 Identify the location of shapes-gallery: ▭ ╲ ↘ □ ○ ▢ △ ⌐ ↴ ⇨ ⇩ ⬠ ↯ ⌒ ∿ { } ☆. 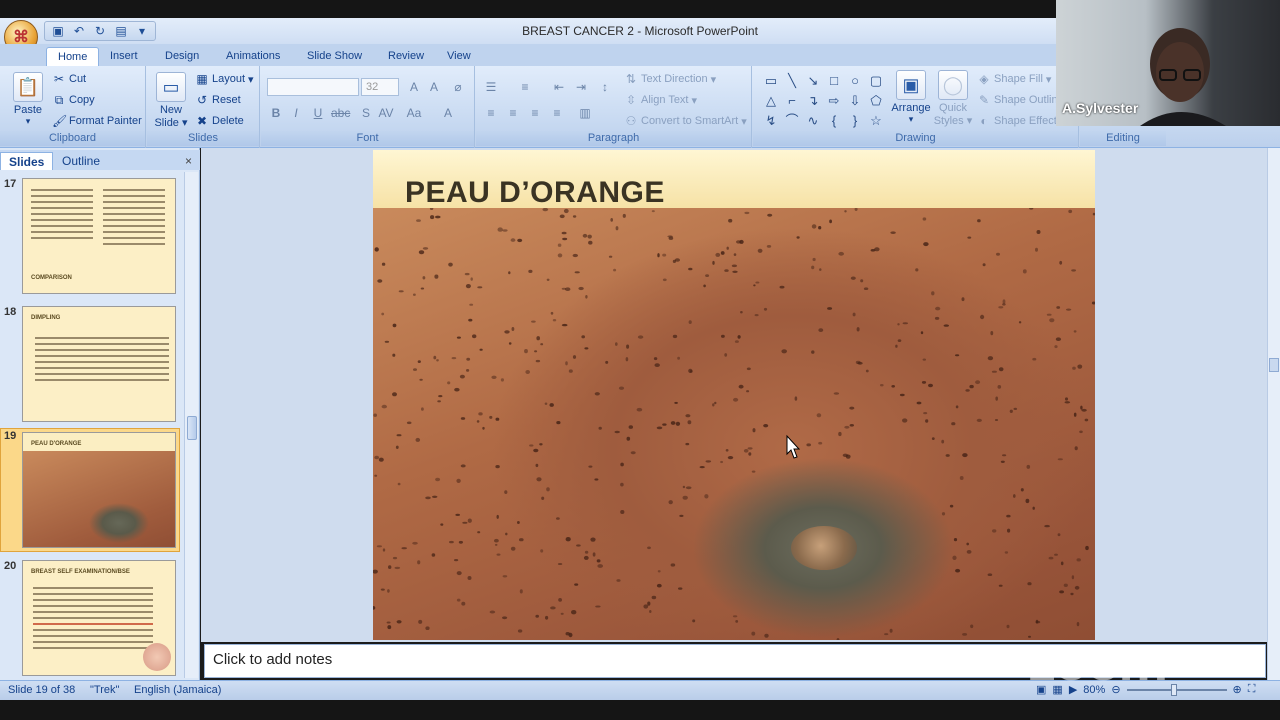
(822, 101).